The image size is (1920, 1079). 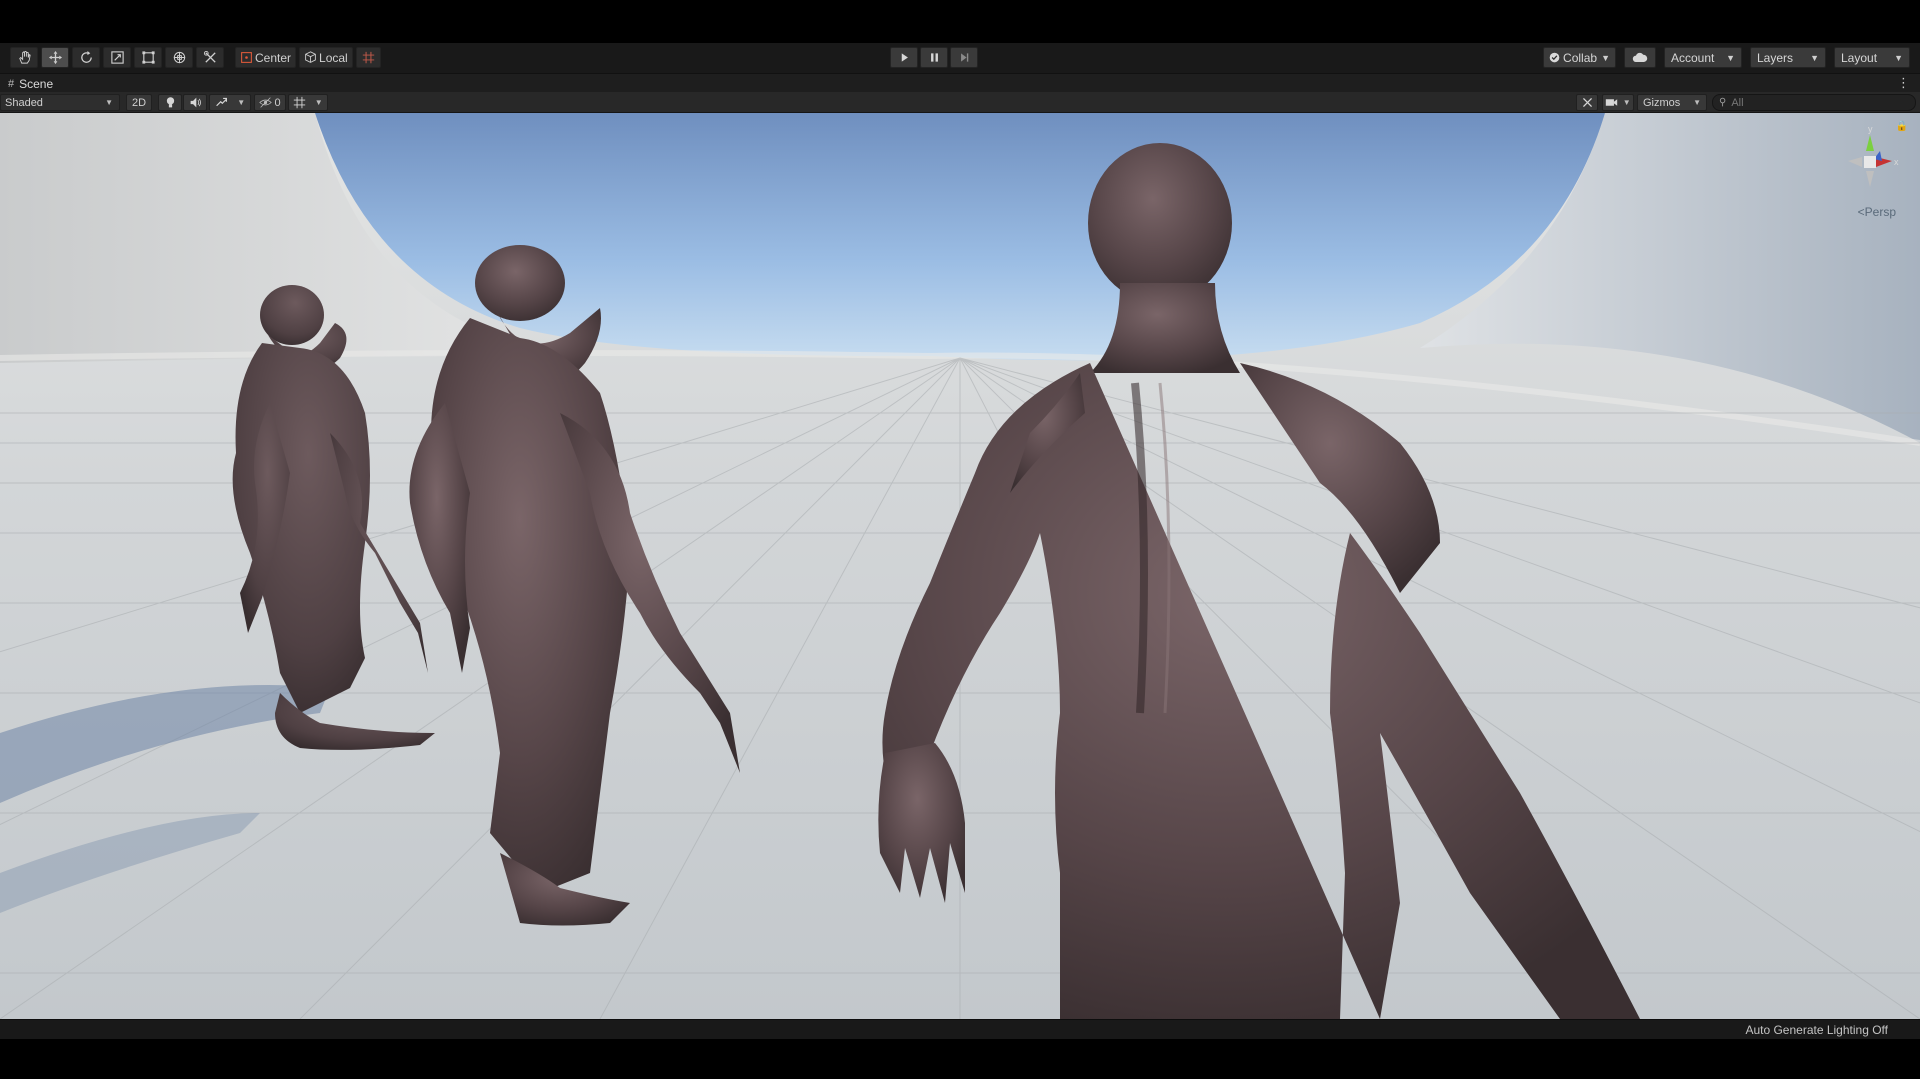 I want to click on play-button, so click(x=904, y=57).